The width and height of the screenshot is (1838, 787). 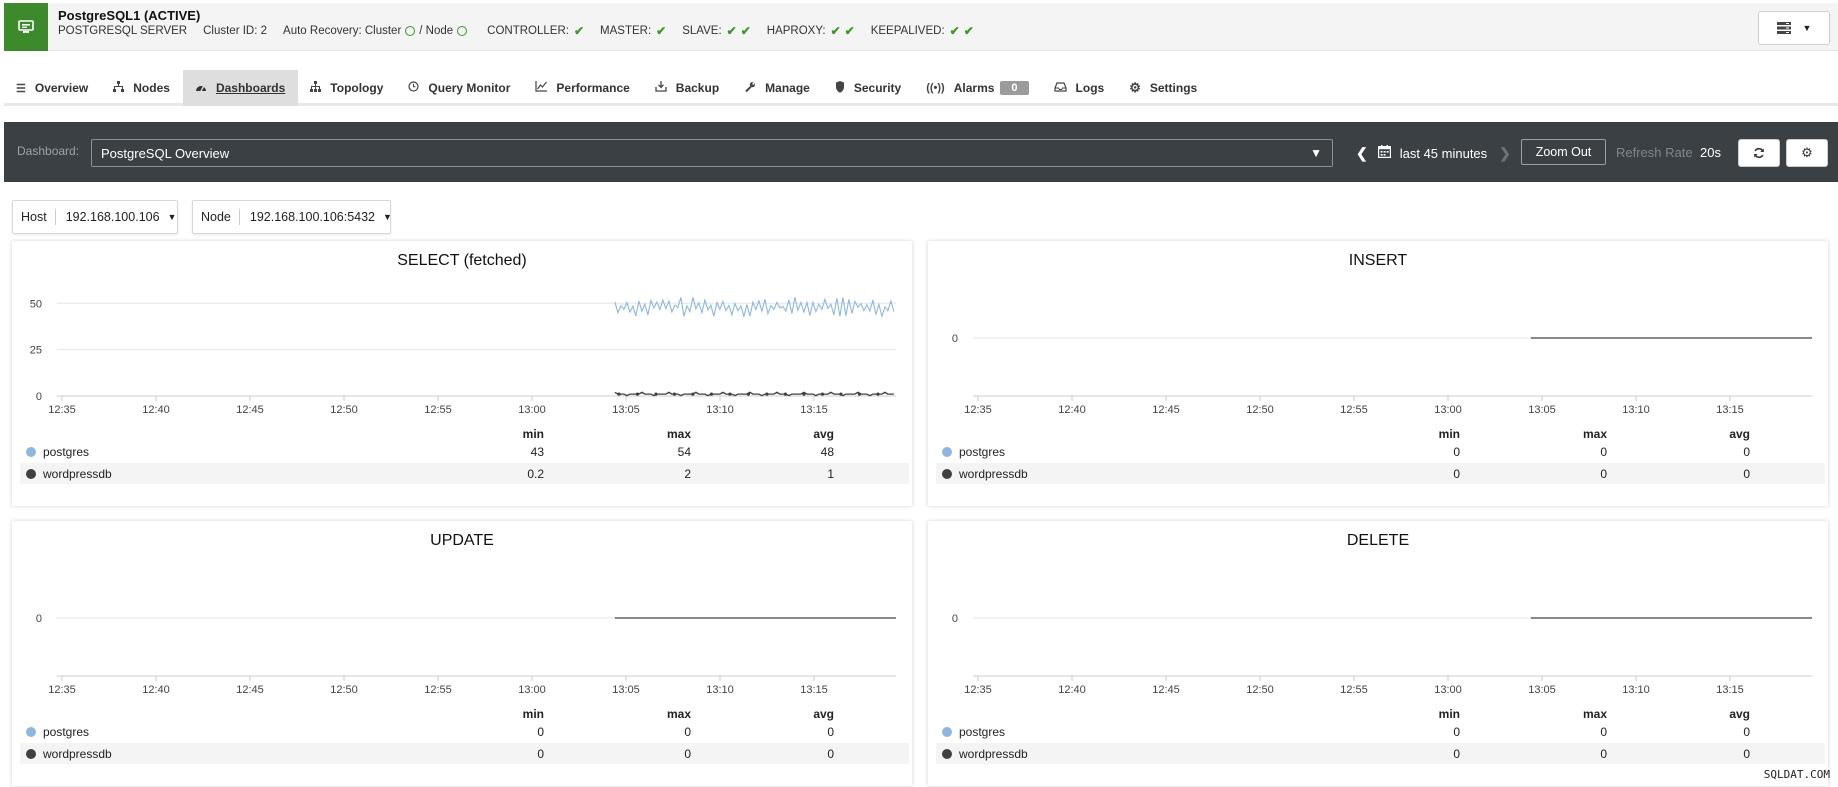 I want to click on x-tick-label: 12:45, so click(x=250, y=410).